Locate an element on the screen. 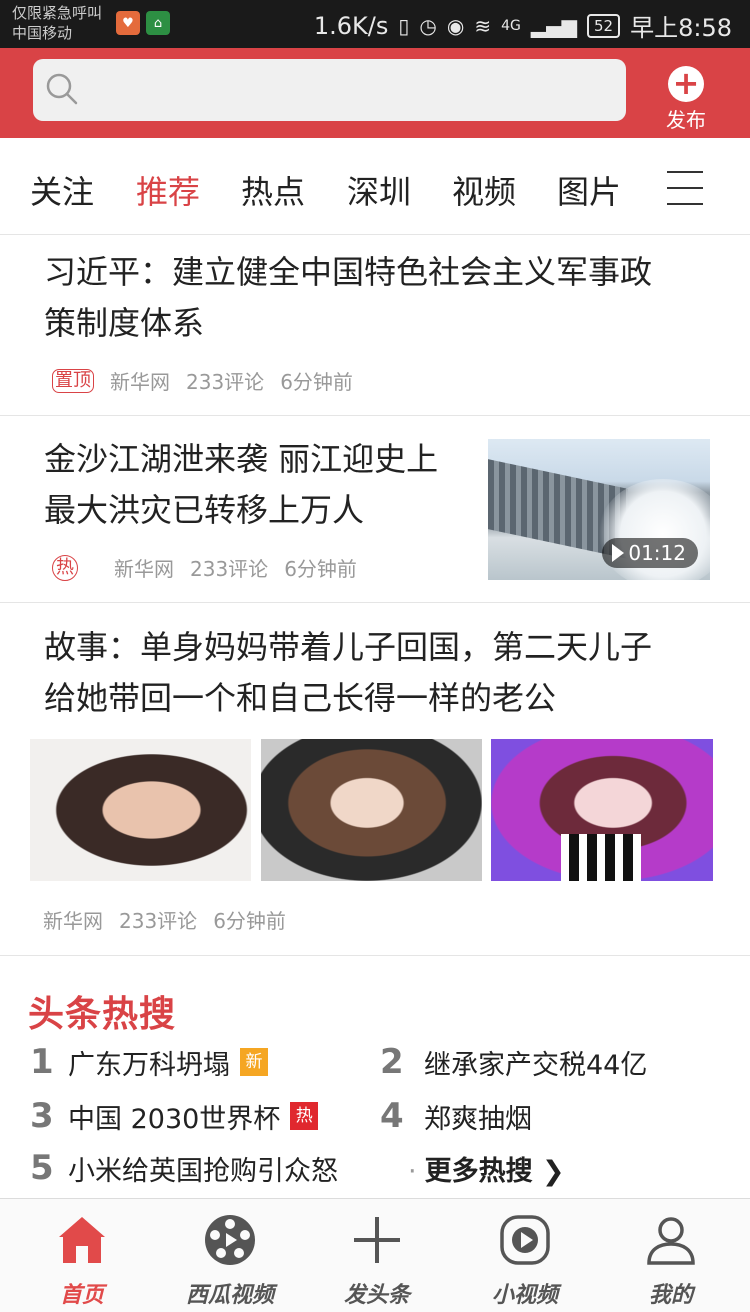 The height and width of the screenshot is (1312, 750). hot-rank: 3 is located at coordinates (42, 1116).